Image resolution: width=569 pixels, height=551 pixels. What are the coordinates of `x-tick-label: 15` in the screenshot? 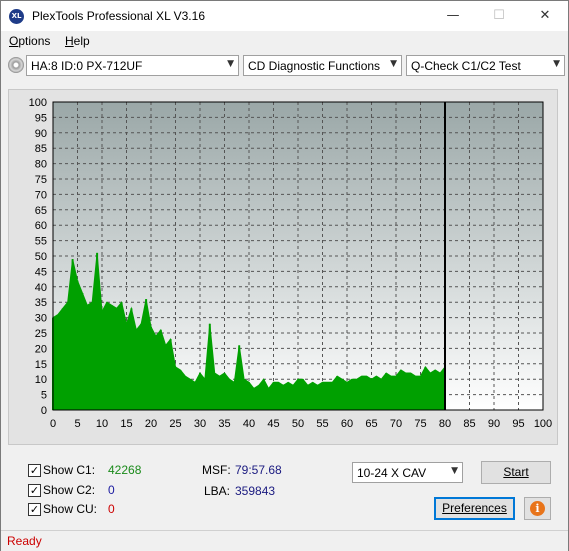 It's located at (126, 424).